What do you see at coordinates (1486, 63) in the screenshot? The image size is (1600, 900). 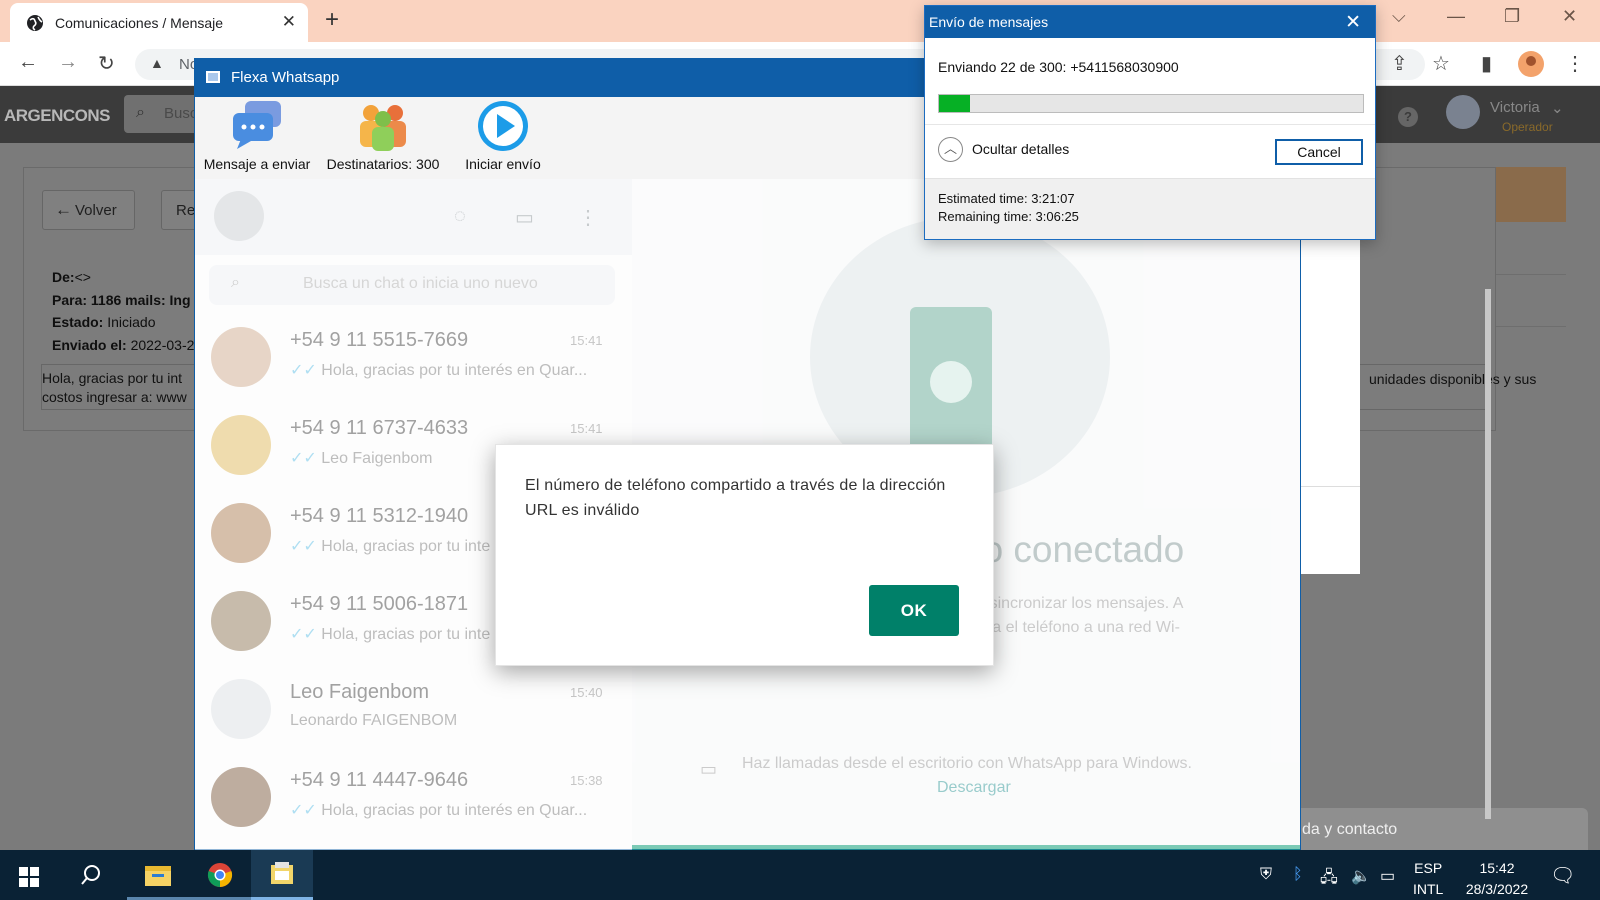 I see `side-panel-icon: ▮` at bounding box center [1486, 63].